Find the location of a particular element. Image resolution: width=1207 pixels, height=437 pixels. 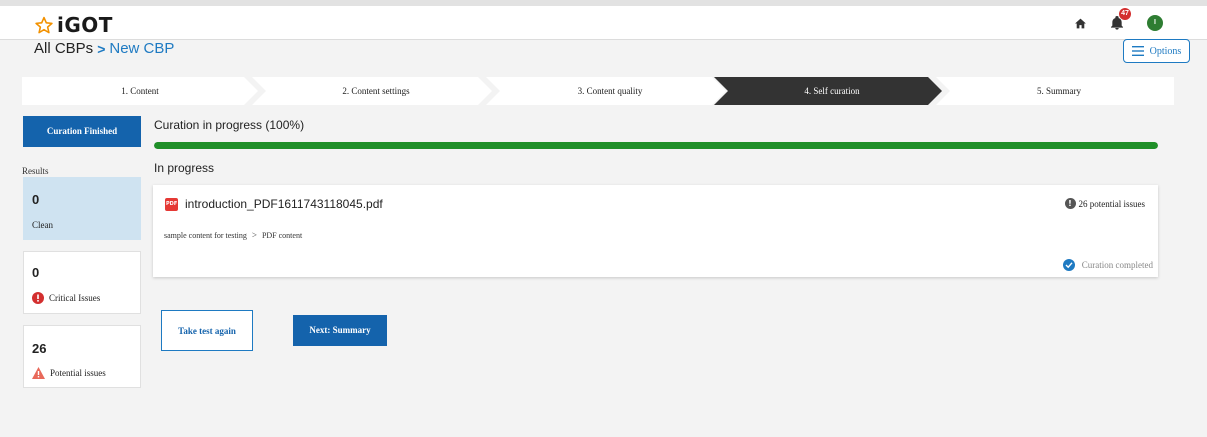

step-3-label: 3. Content quality is located at coordinates (610, 91).